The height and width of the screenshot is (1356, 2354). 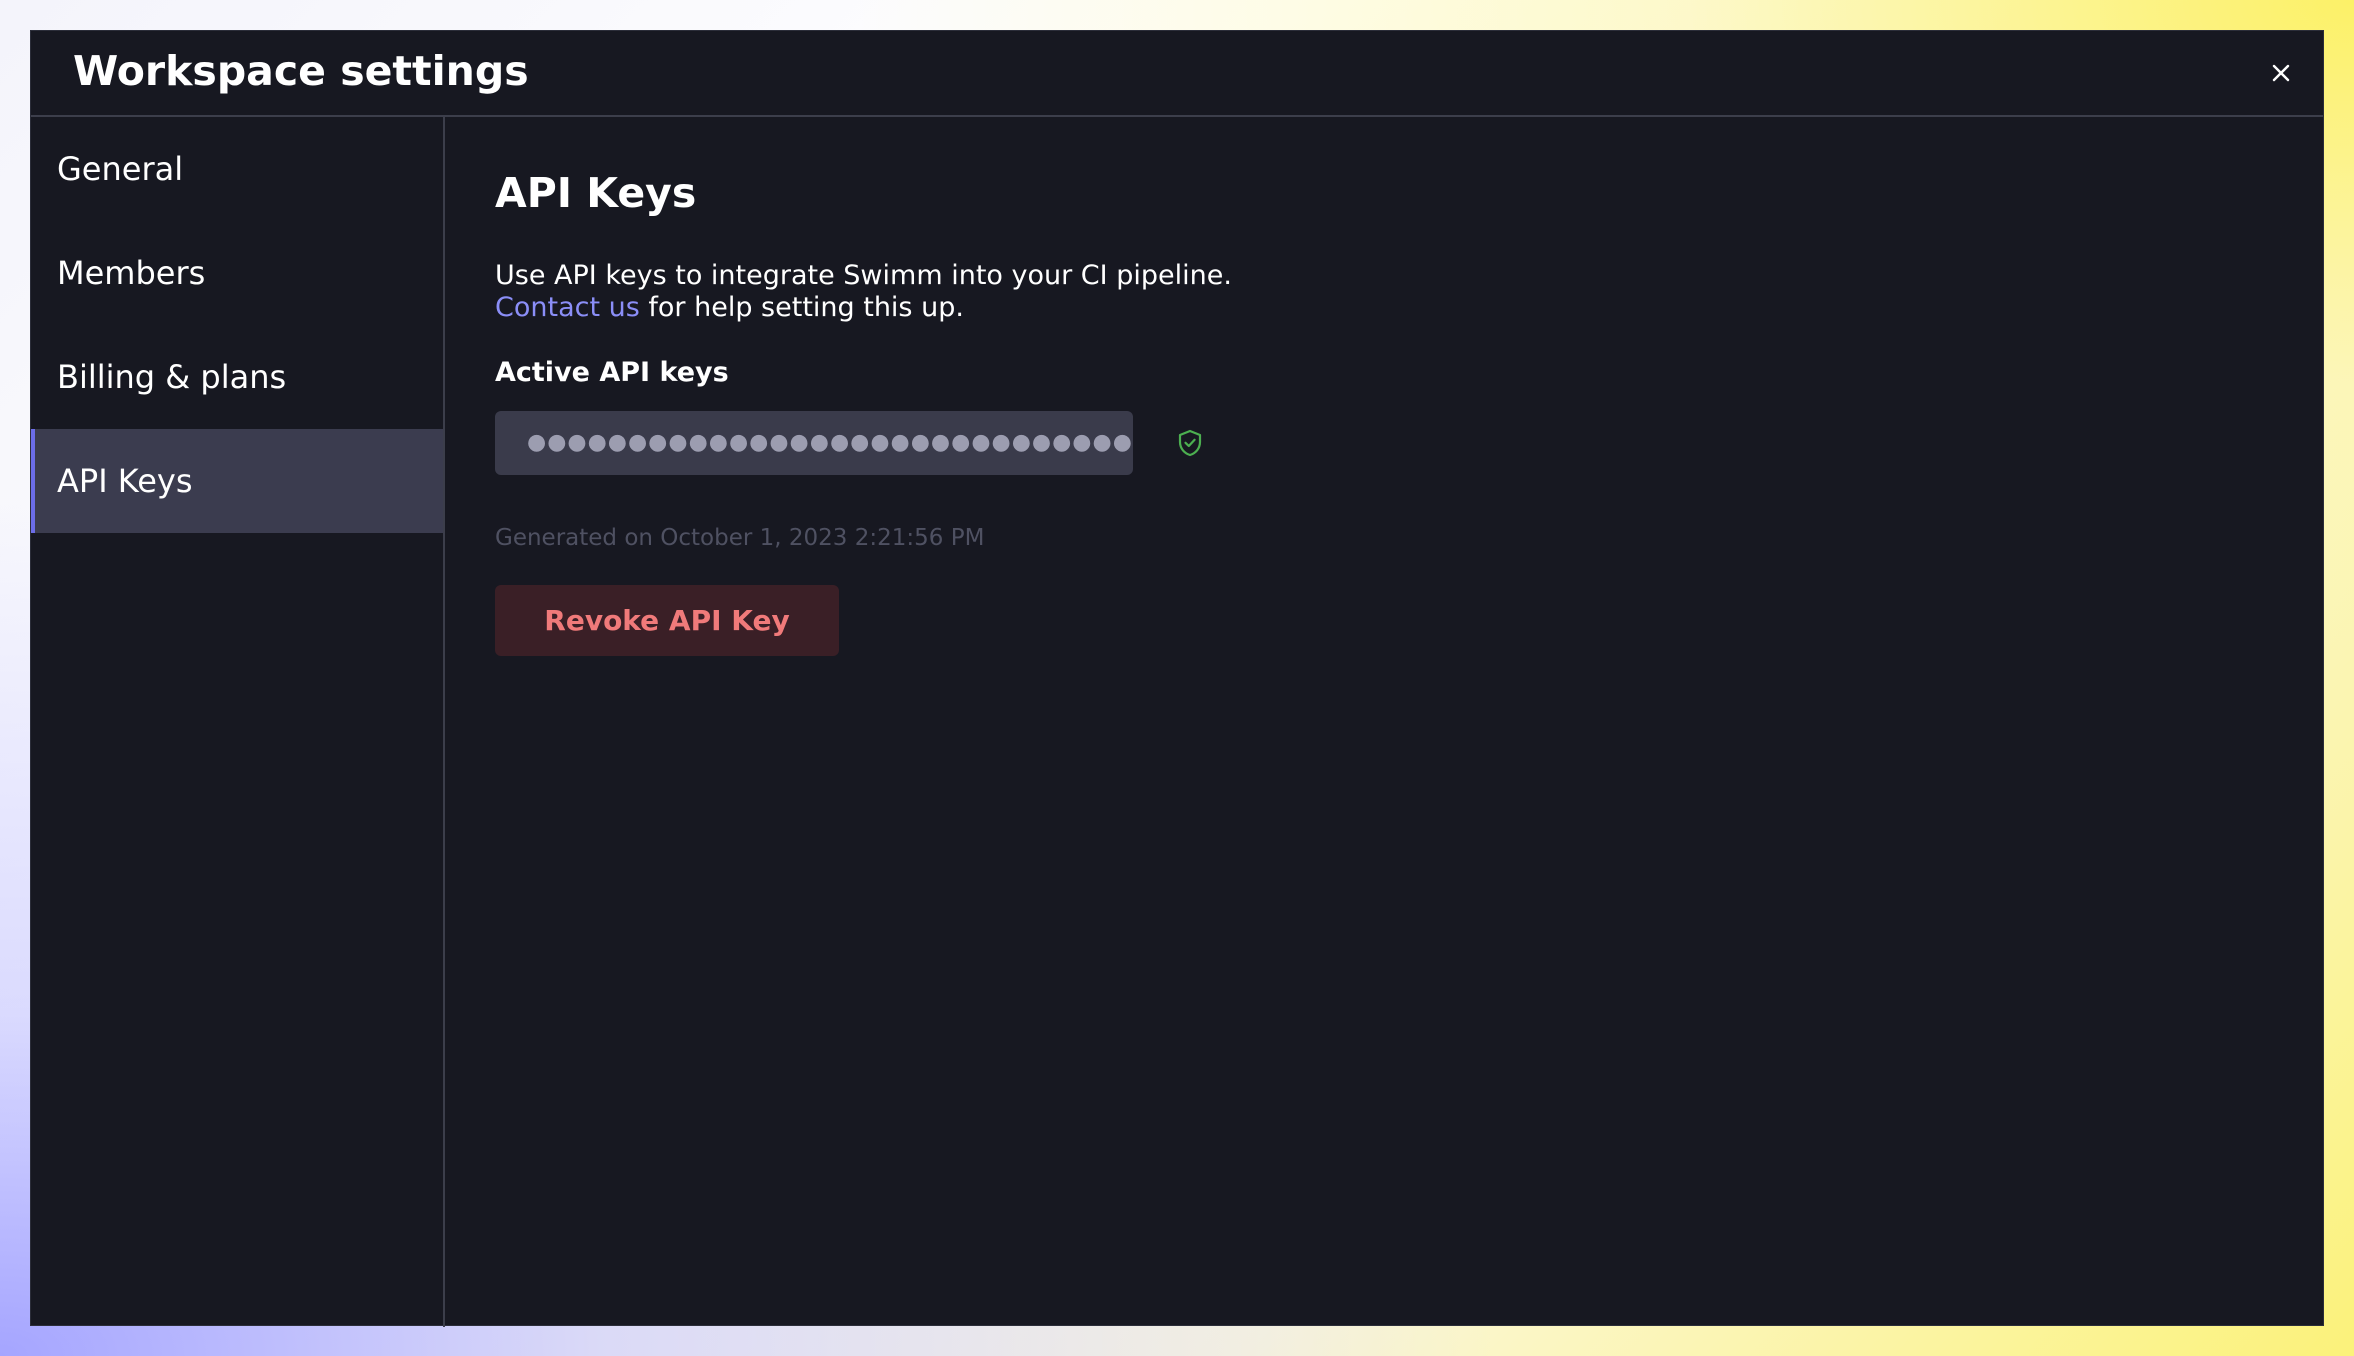 I want to click on close-icon, so click(x=2281, y=73).